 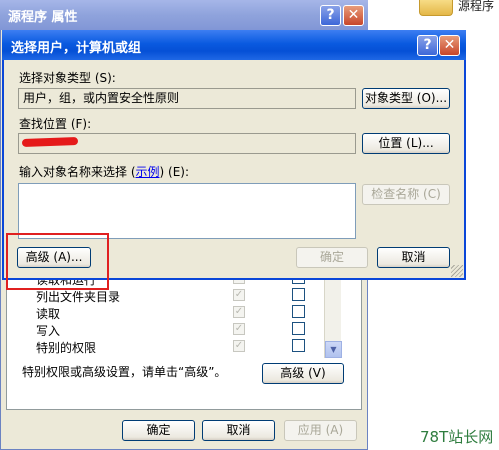 I want to click on location-label: 查找位置 (F):, so click(x=55, y=124).